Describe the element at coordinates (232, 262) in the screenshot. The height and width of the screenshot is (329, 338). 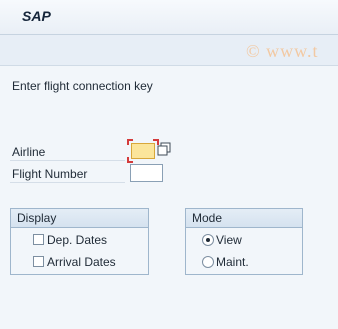
I see `maint-label: Maint.` at that location.